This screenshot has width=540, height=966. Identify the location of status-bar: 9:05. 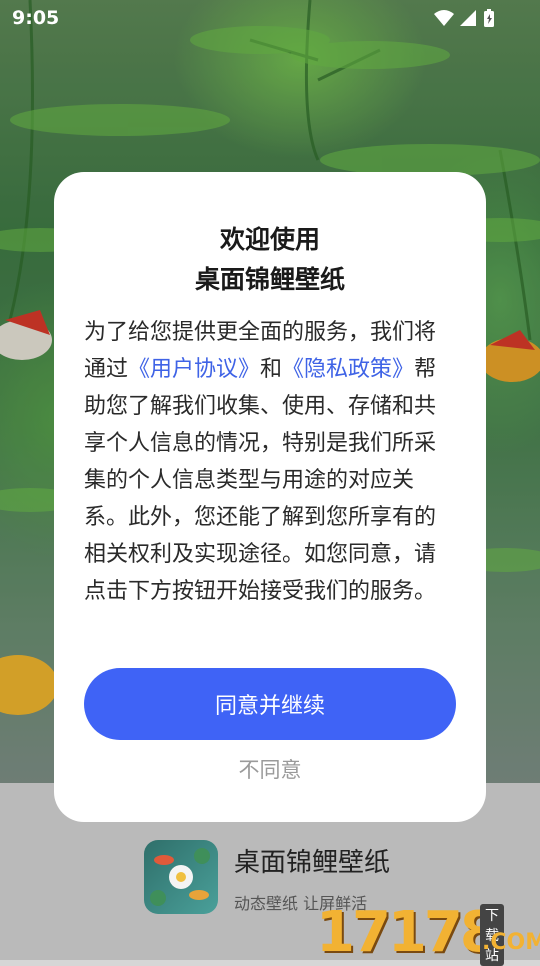
(270, 18).